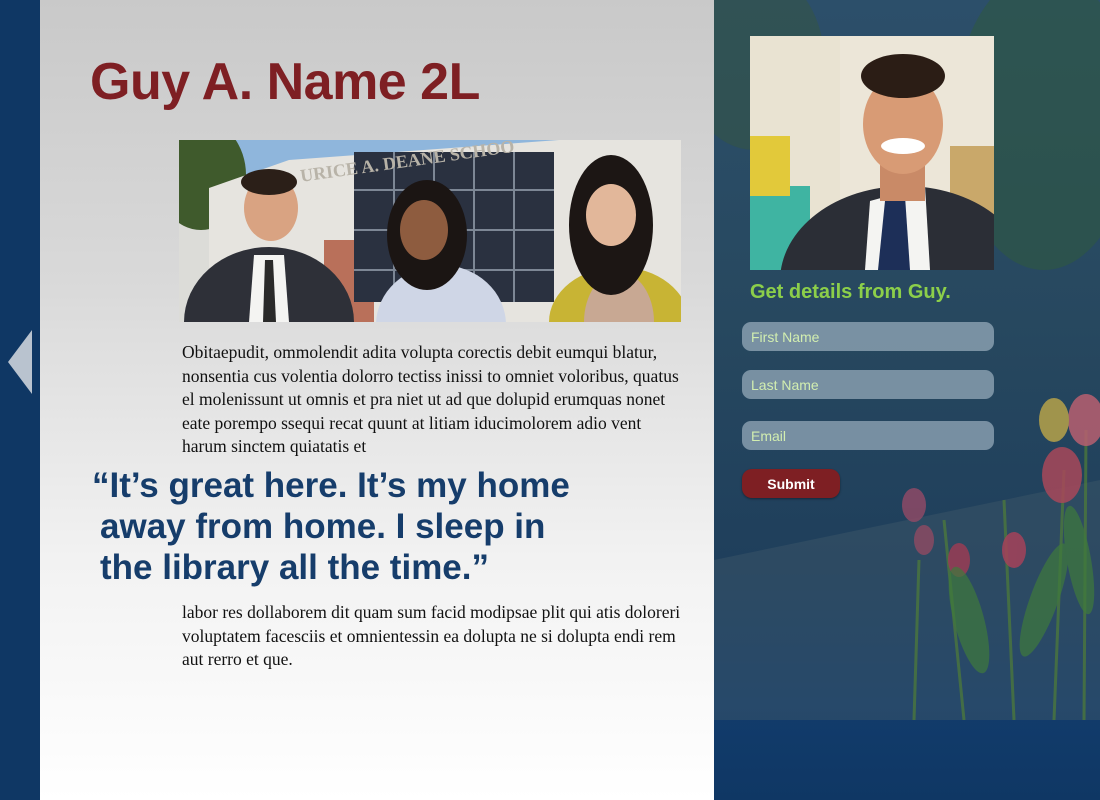 The width and height of the screenshot is (1100, 800). Describe the element at coordinates (868, 435) in the screenshot. I see `email-field` at that location.